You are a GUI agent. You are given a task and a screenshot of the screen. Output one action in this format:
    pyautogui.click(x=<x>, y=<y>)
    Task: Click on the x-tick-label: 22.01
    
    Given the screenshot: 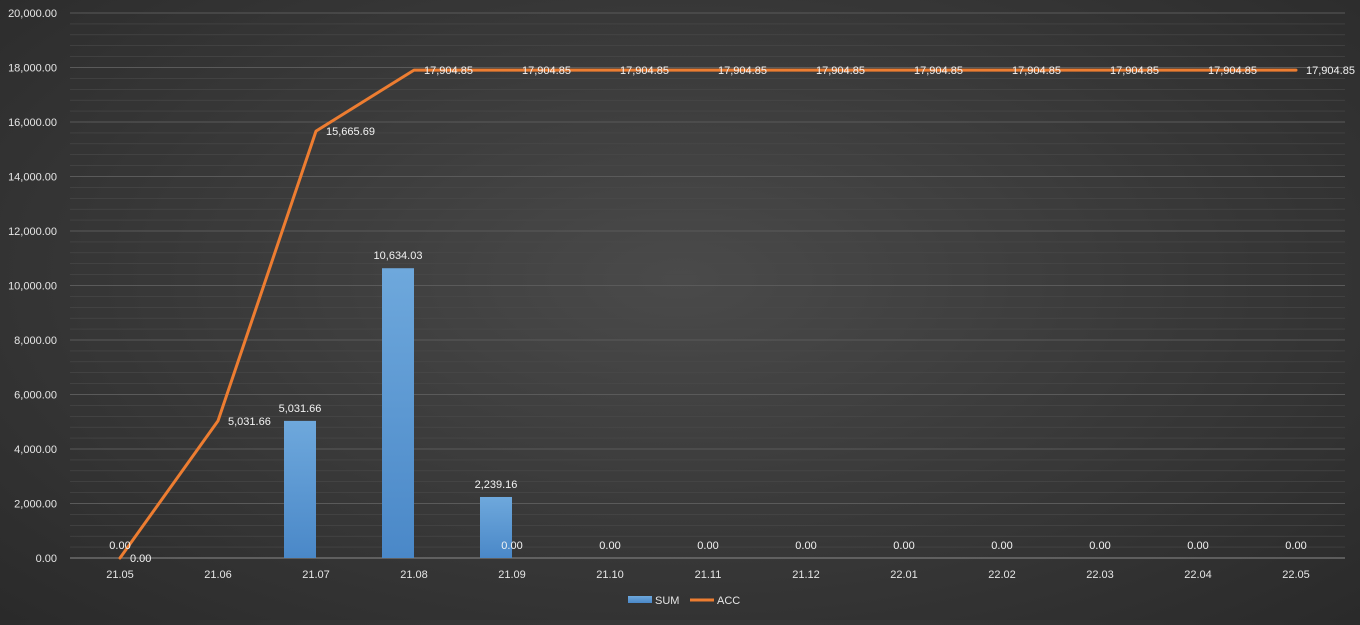 What is the action you would take?
    pyautogui.click(x=904, y=575)
    